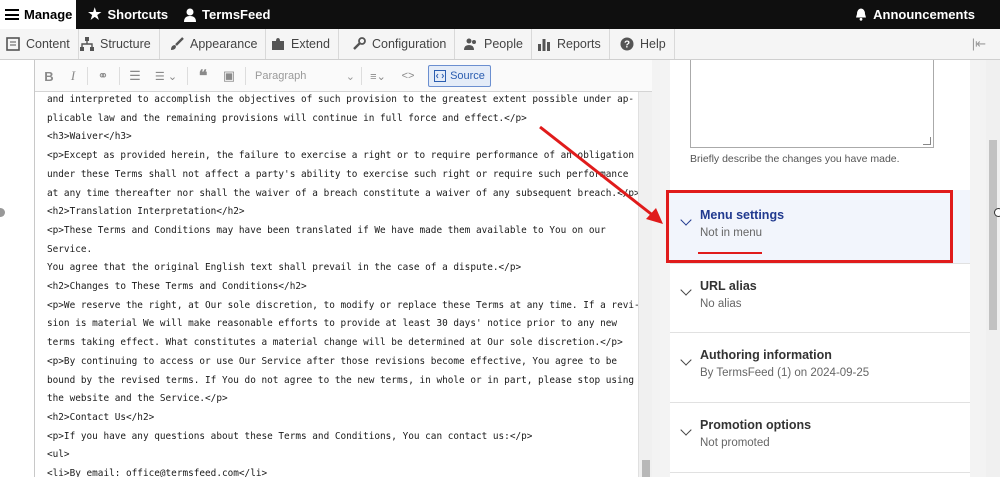 The width and height of the screenshot is (1000, 477). Describe the element at coordinates (993, 235) in the screenshot. I see `sidebar-scrollbar-thumb` at that location.